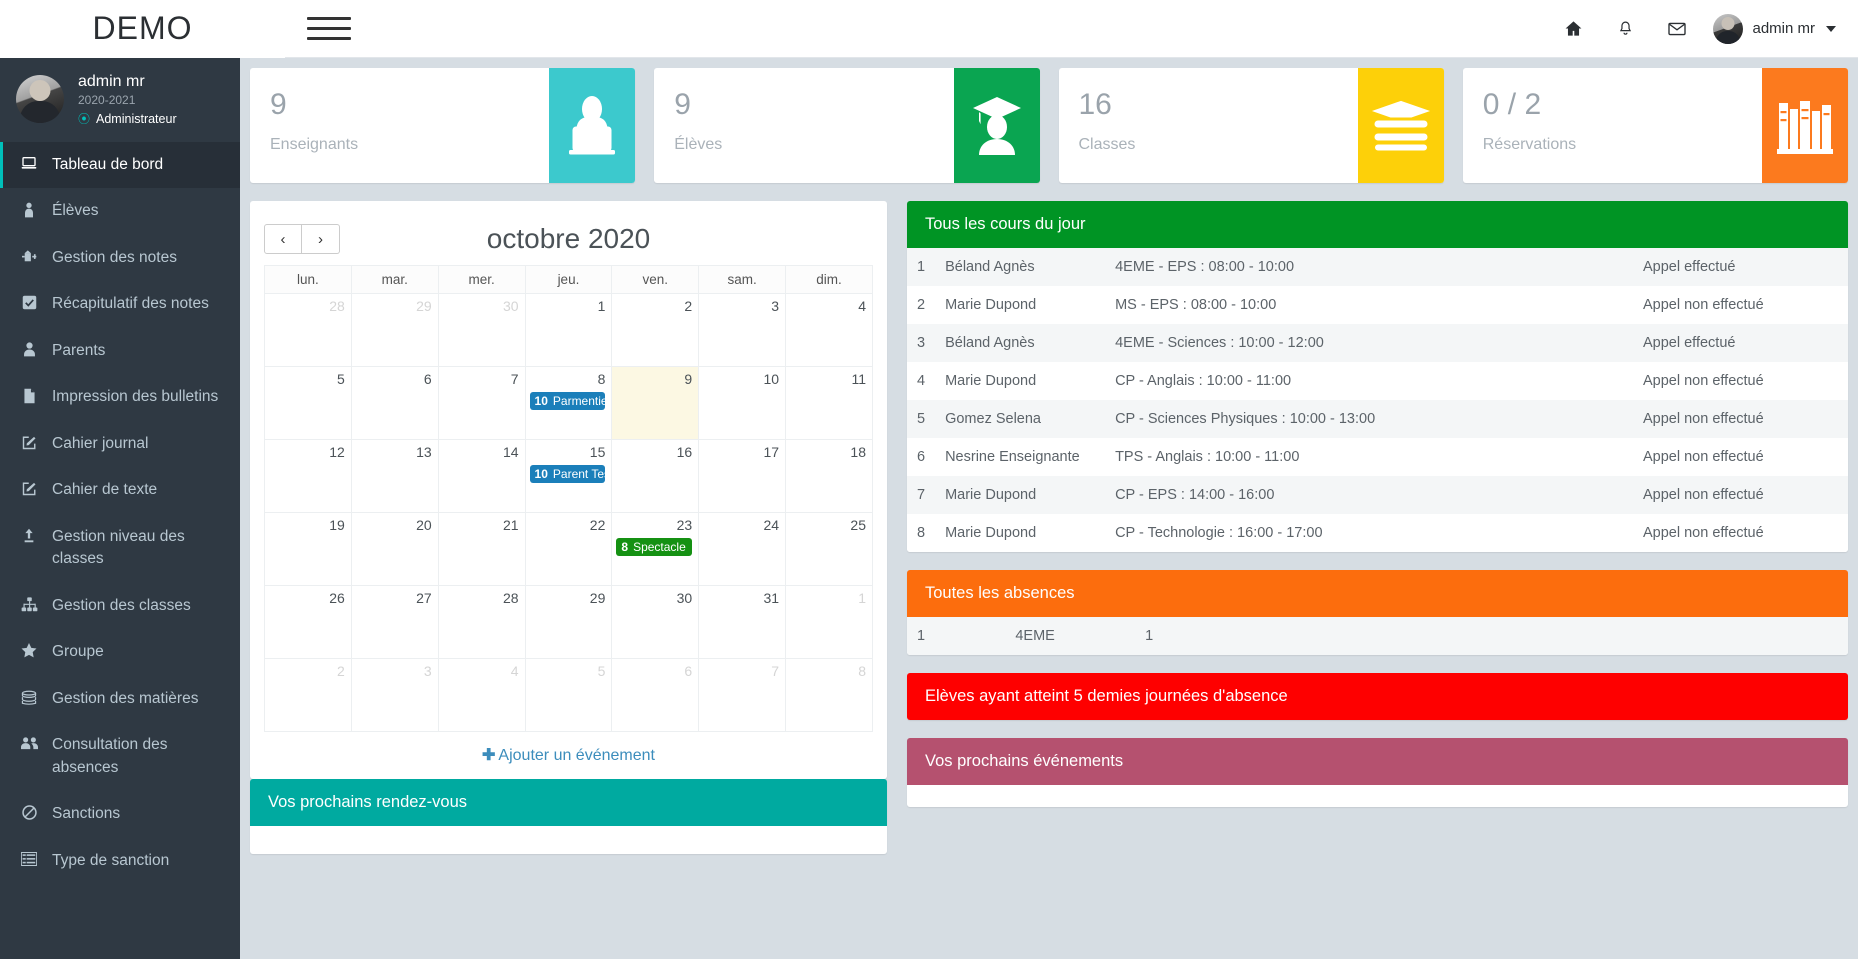  I want to click on calendar-day-cell: 23 8 Spectacle, so click(655, 549).